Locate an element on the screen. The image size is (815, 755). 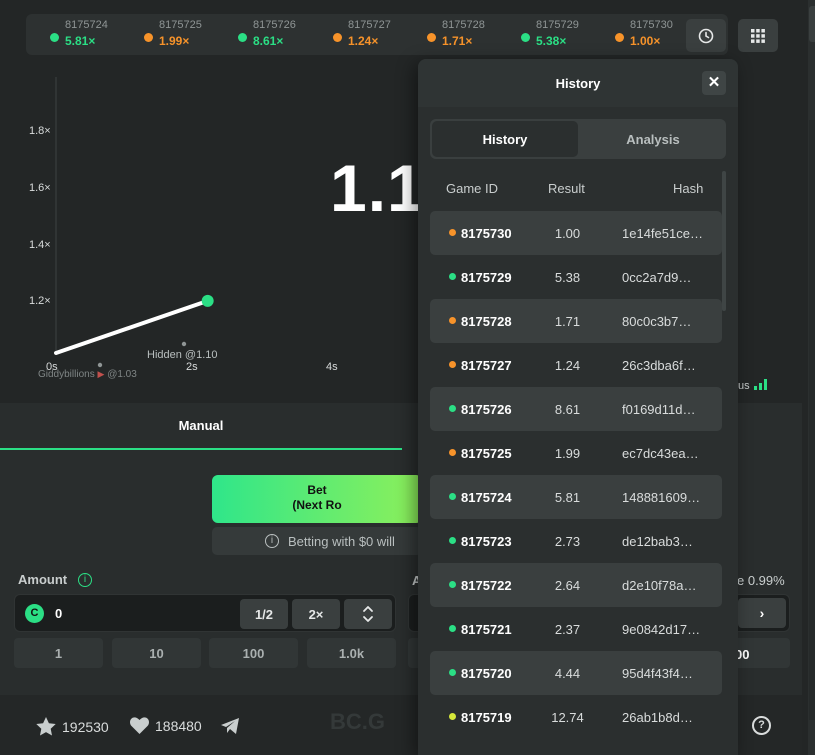
share-button is located at coordinates (230, 726).